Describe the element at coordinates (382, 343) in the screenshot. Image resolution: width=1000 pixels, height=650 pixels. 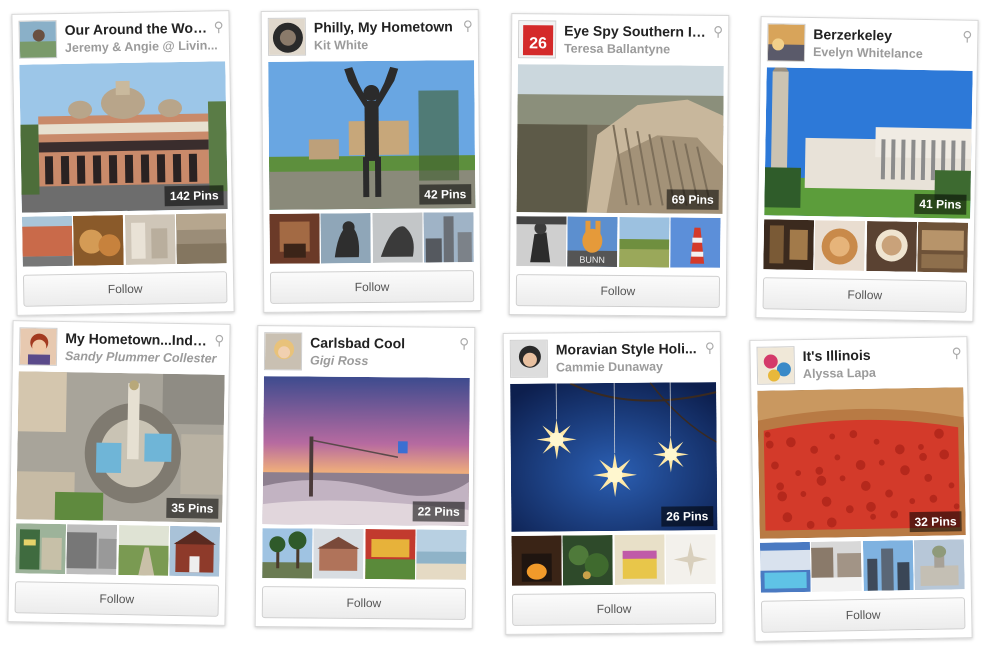
I see `board-title: Carlsbad Cool` at that location.